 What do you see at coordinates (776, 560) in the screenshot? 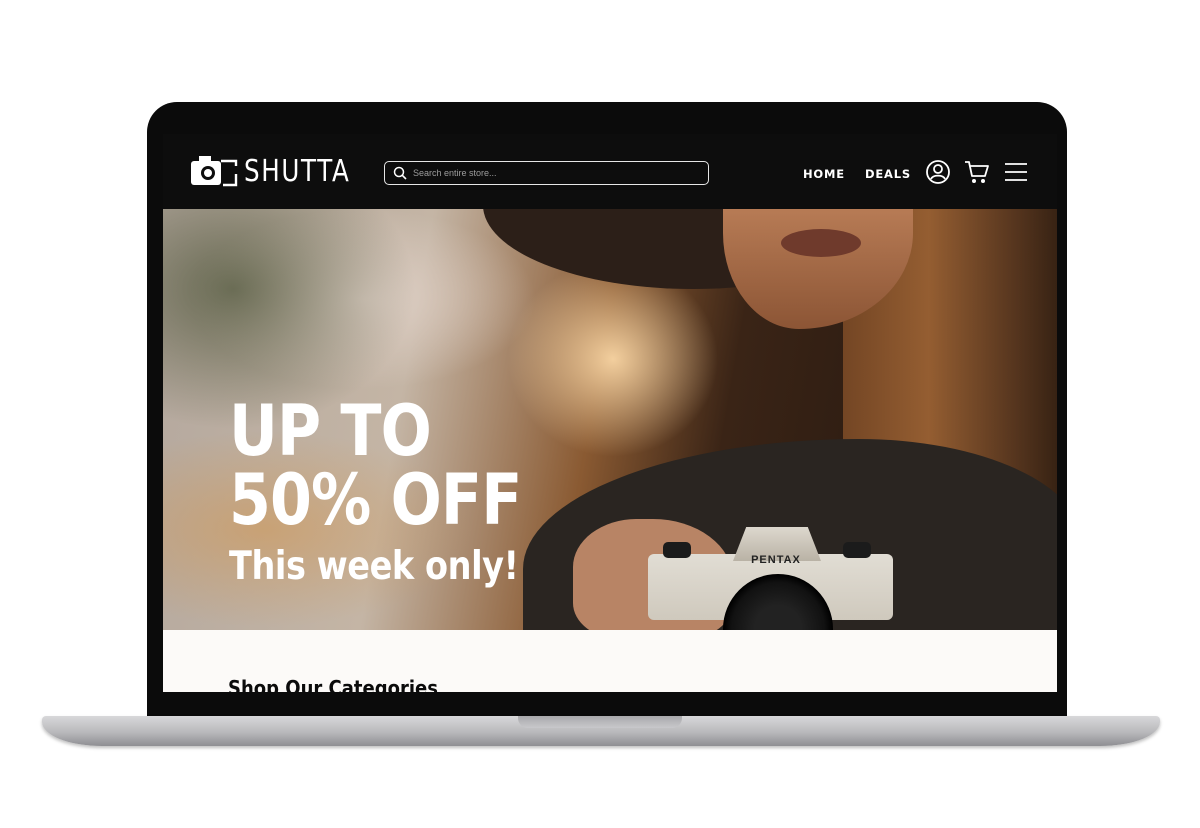
I see `camera-brand-label: PENTAX` at bounding box center [776, 560].